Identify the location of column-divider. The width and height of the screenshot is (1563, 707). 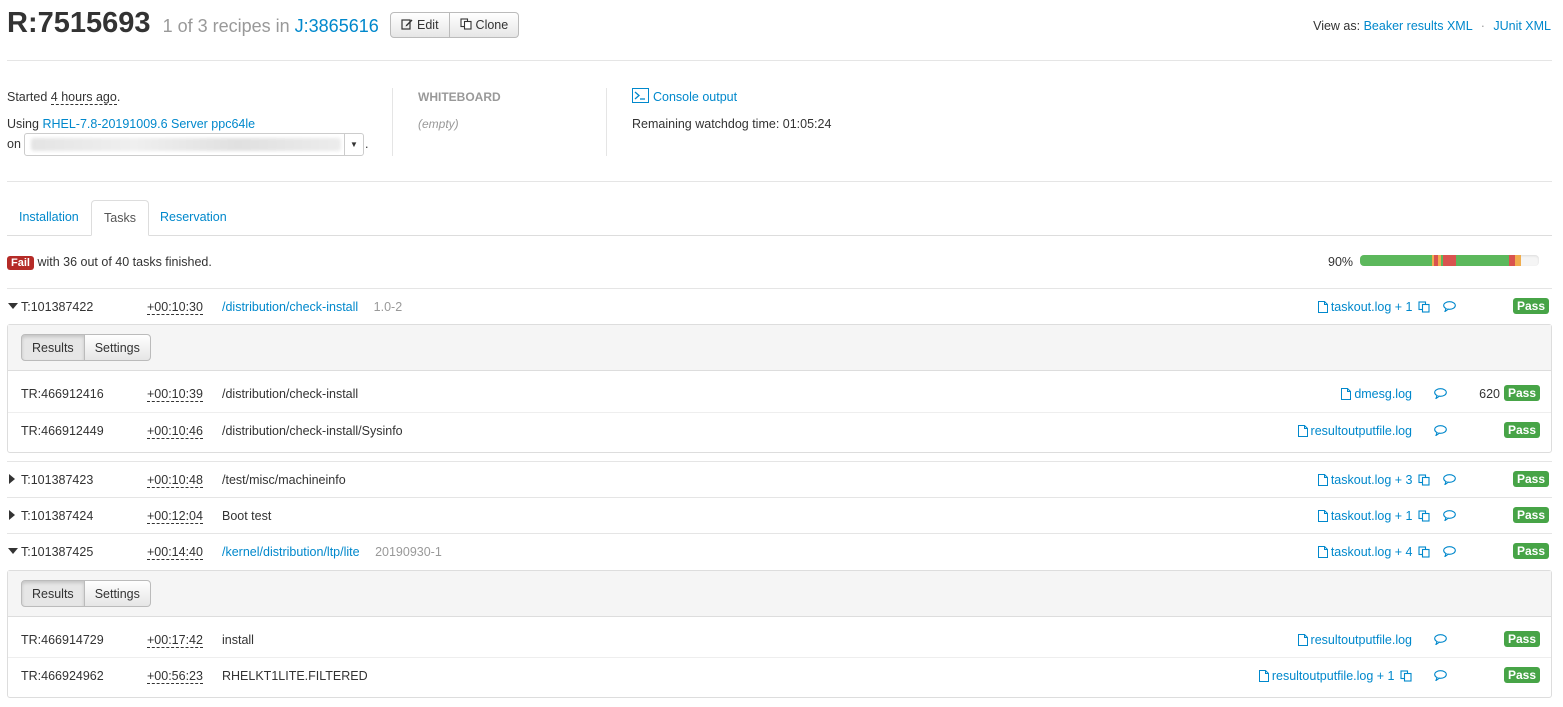
(392, 122).